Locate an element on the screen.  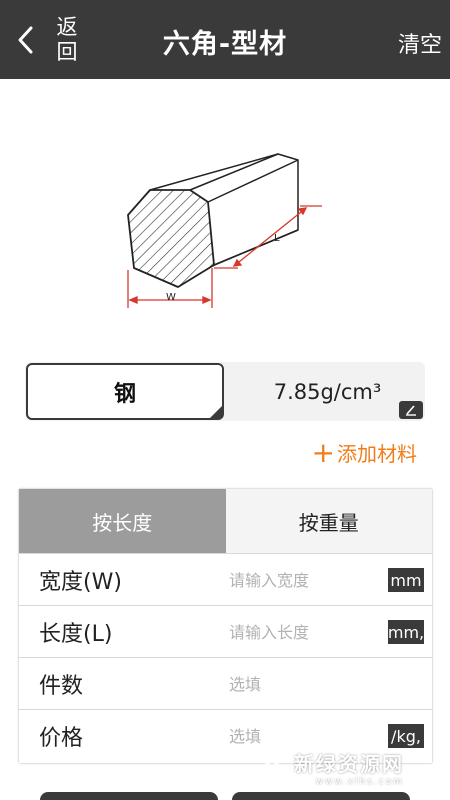
material-name-button: 钢 is located at coordinates (125, 391).